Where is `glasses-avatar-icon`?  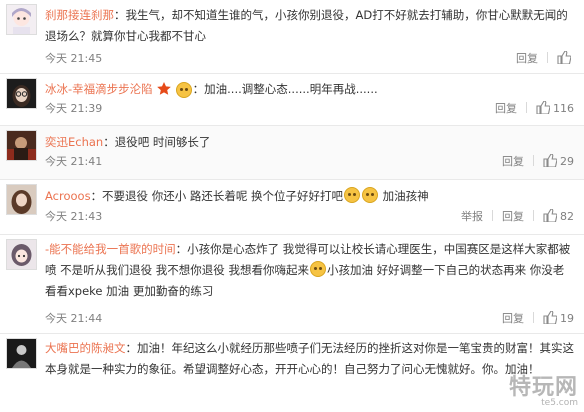
glasses-avatar-icon is located at coordinates (21, 93).